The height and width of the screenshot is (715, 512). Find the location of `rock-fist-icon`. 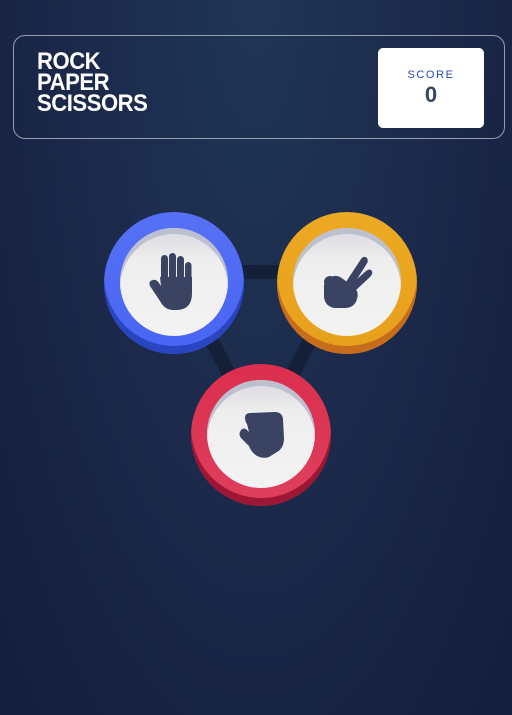

rock-fist-icon is located at coordinates (261, 434).